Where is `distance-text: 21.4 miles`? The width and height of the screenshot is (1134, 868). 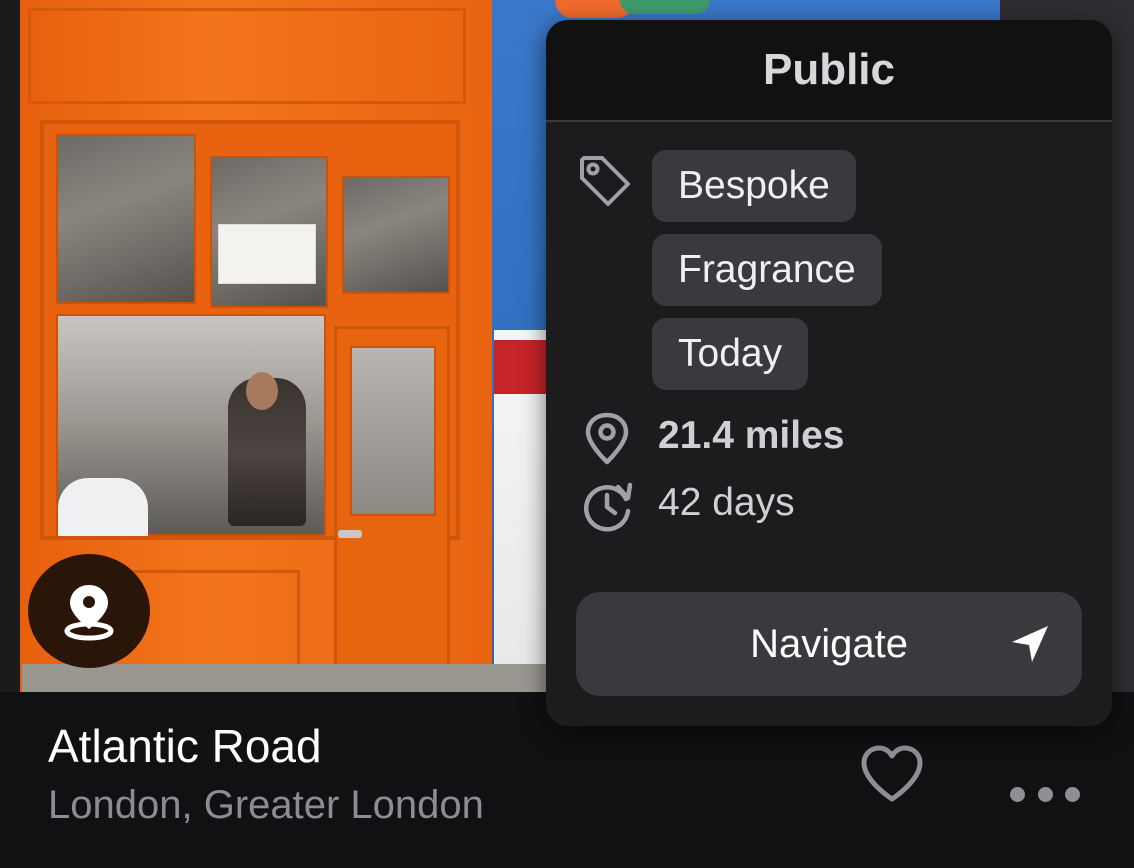
distance-text: 21.4 miles is located at coordinates (751, 435).